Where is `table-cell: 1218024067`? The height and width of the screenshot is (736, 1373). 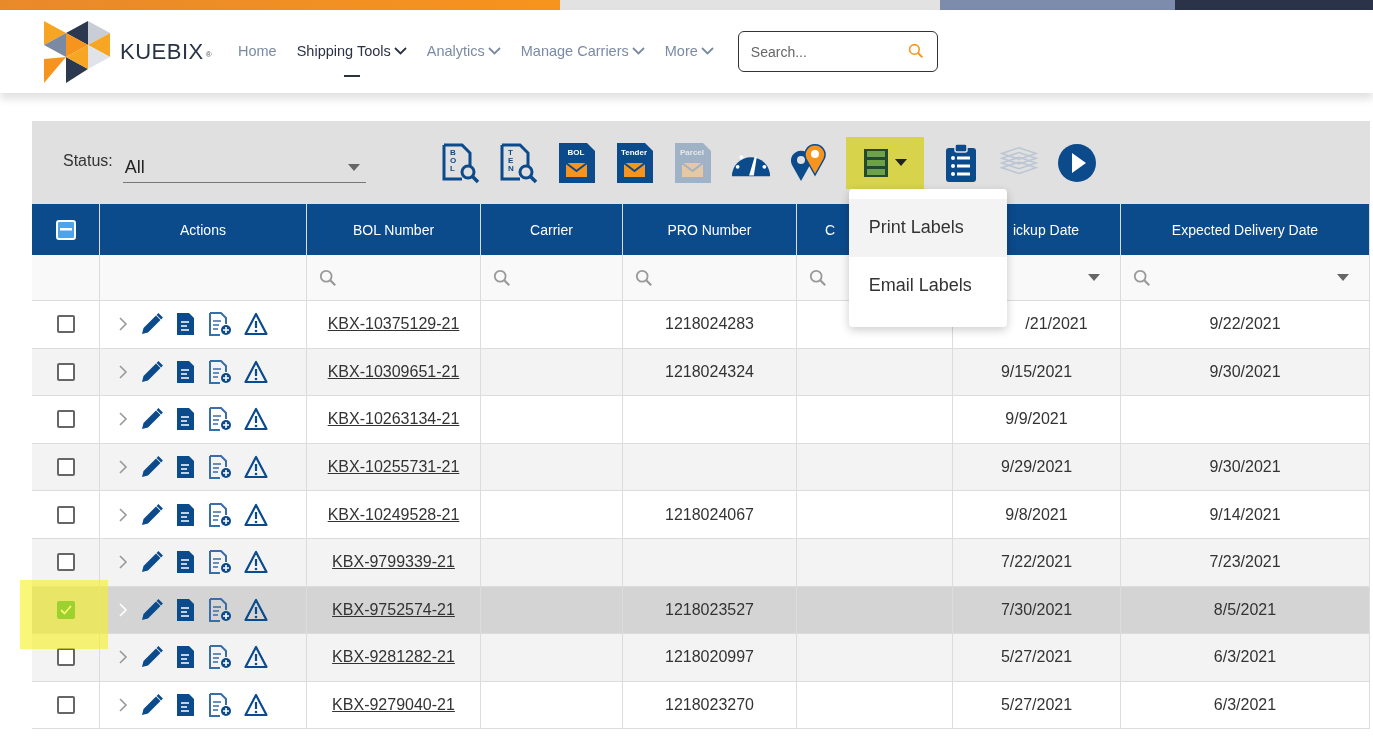
table-cell: 1218024067 is located at coordinates (710, 515).